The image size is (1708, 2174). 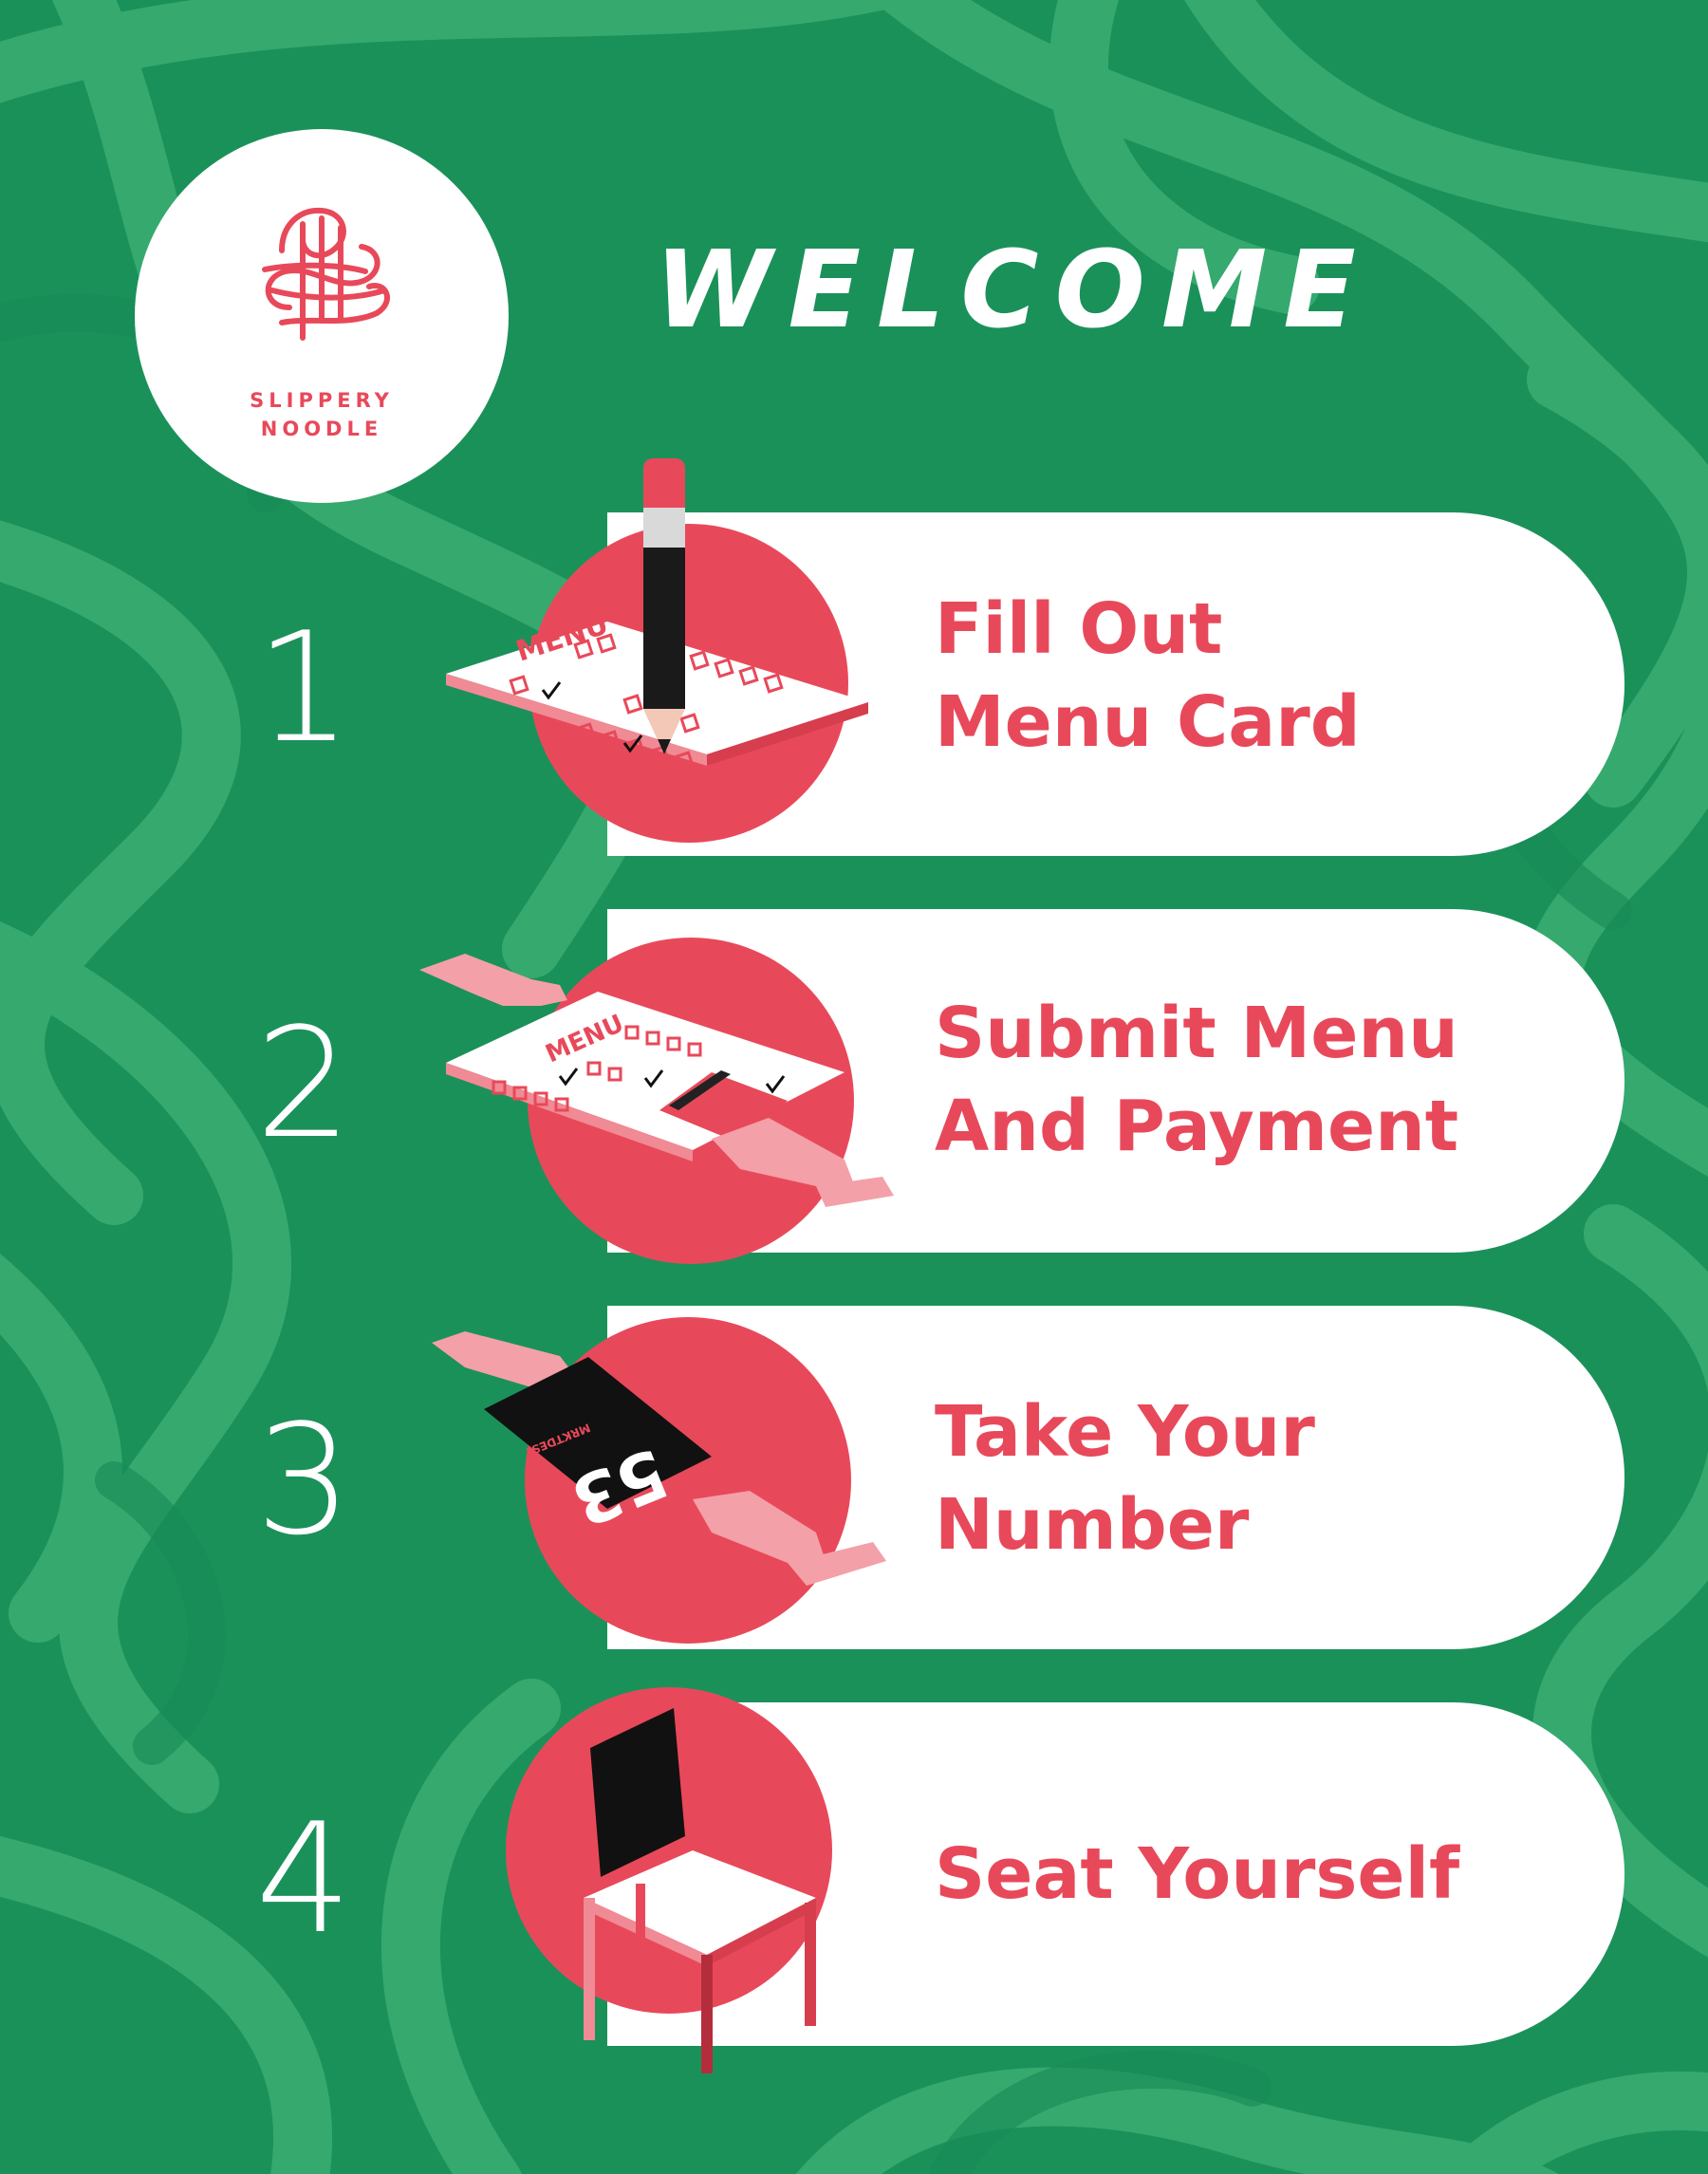 What do you see at coordinates (1014, 290) in the screenshot?
I see `page-title: WELCOME` at bounding box center [1014, 290].